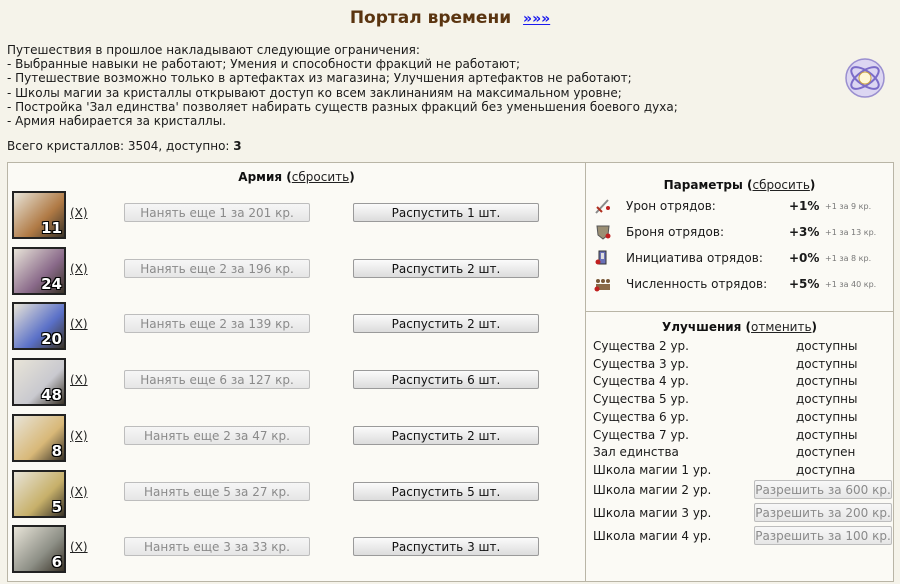  I want to click on army-title: Армия (сбросить), so click(296, 177).